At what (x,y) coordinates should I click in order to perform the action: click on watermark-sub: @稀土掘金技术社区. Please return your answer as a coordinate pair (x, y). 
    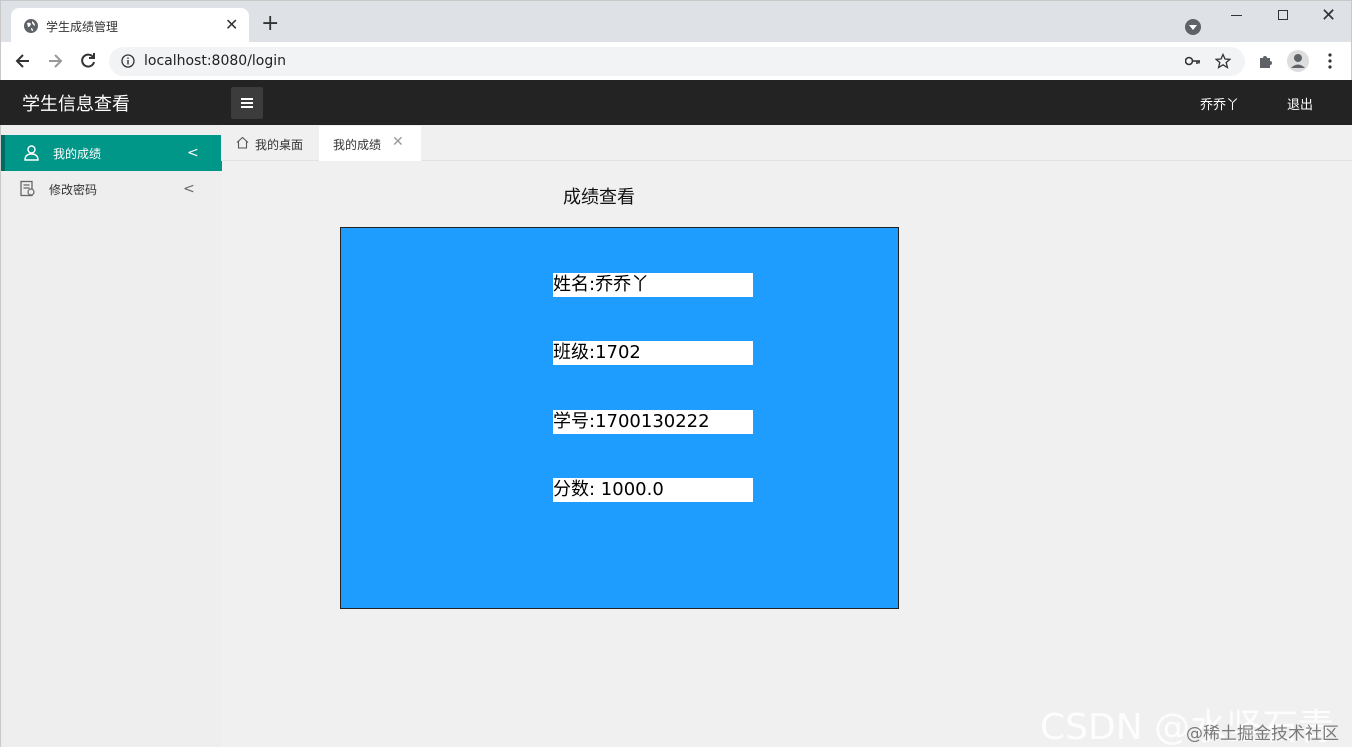
    Looking at the image, I should click on (1262, 734).